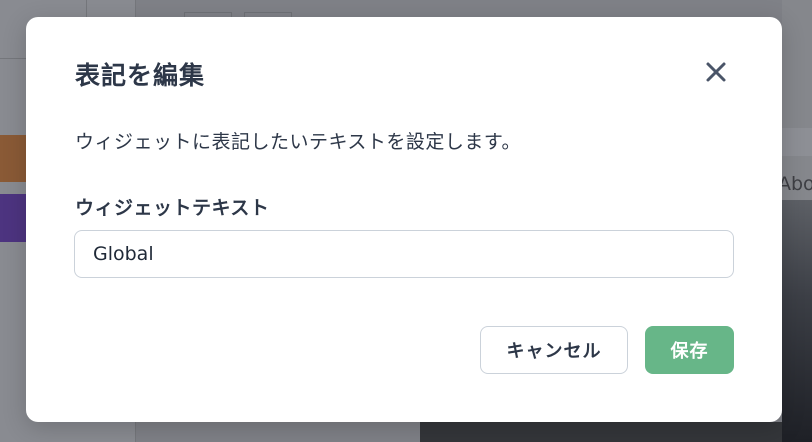 The image size is (812, 442). What do you see at coordinates (13, 158) in the screenshot?
I see `background-orange-swatch` at bounding box center [13, 158].